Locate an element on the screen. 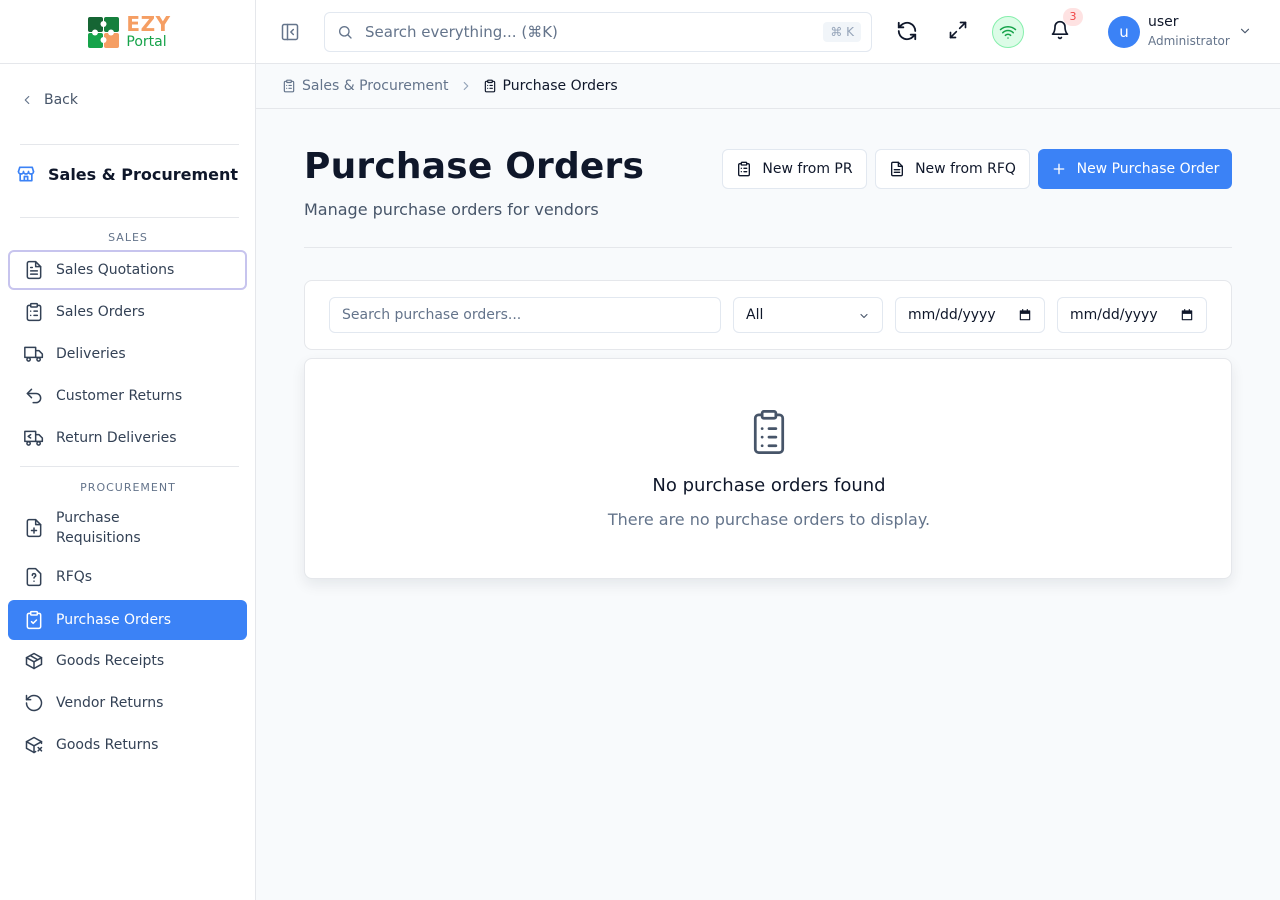  sidebar-item-label: Purchase Requisitions is located at coordinates (98, 528).